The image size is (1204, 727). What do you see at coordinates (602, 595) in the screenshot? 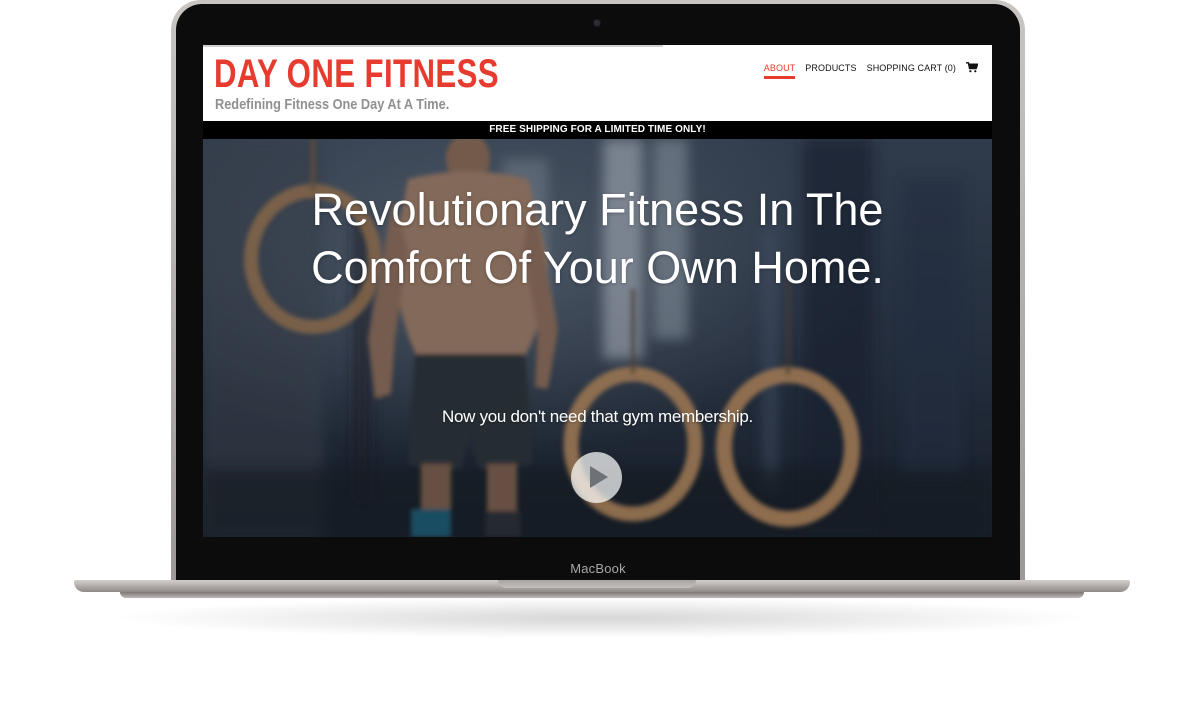
I see `laptop-base-edge` at bounding box center [602, 595].